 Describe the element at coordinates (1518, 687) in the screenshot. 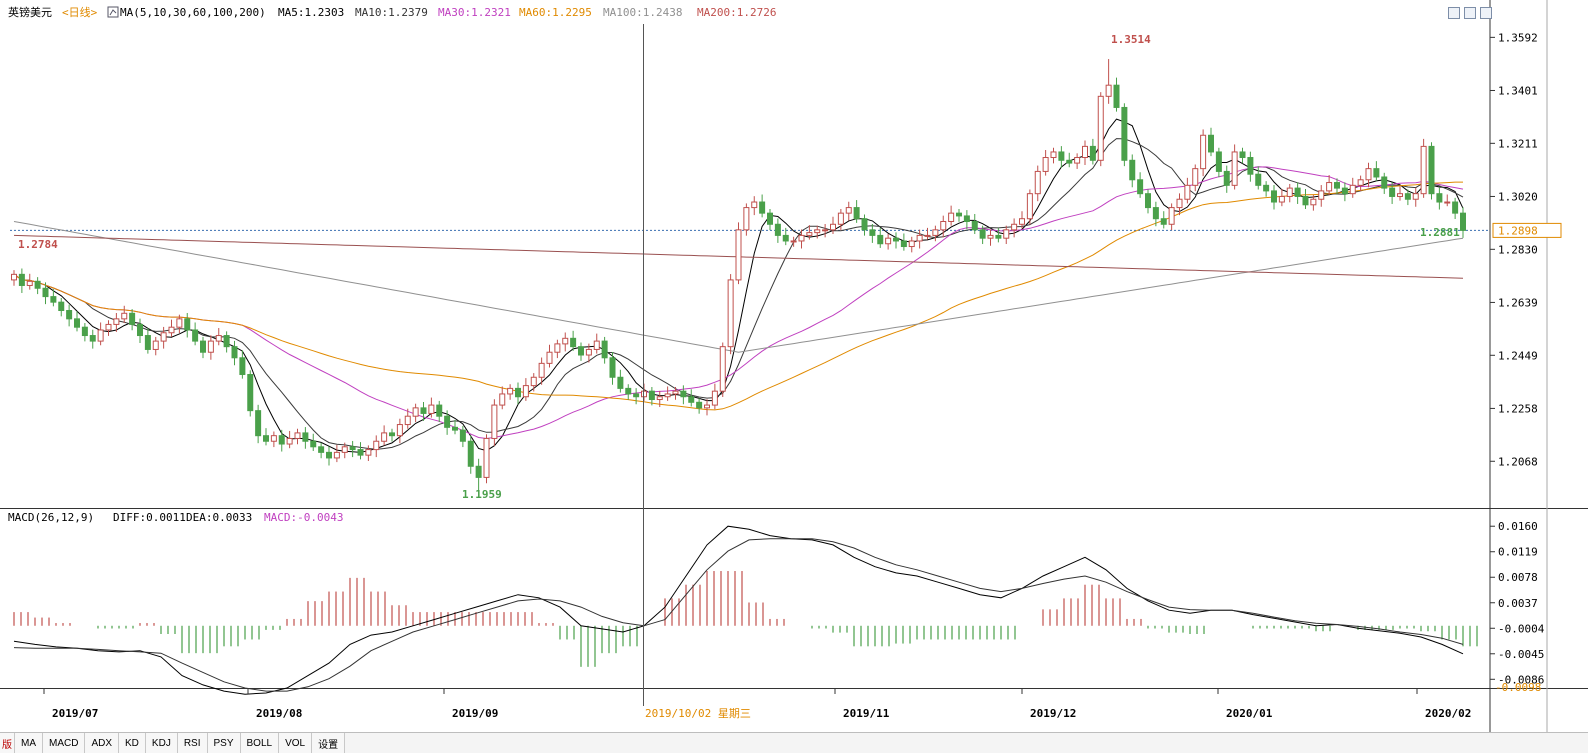

I see `macd-current-label: -0.0098` at that location.